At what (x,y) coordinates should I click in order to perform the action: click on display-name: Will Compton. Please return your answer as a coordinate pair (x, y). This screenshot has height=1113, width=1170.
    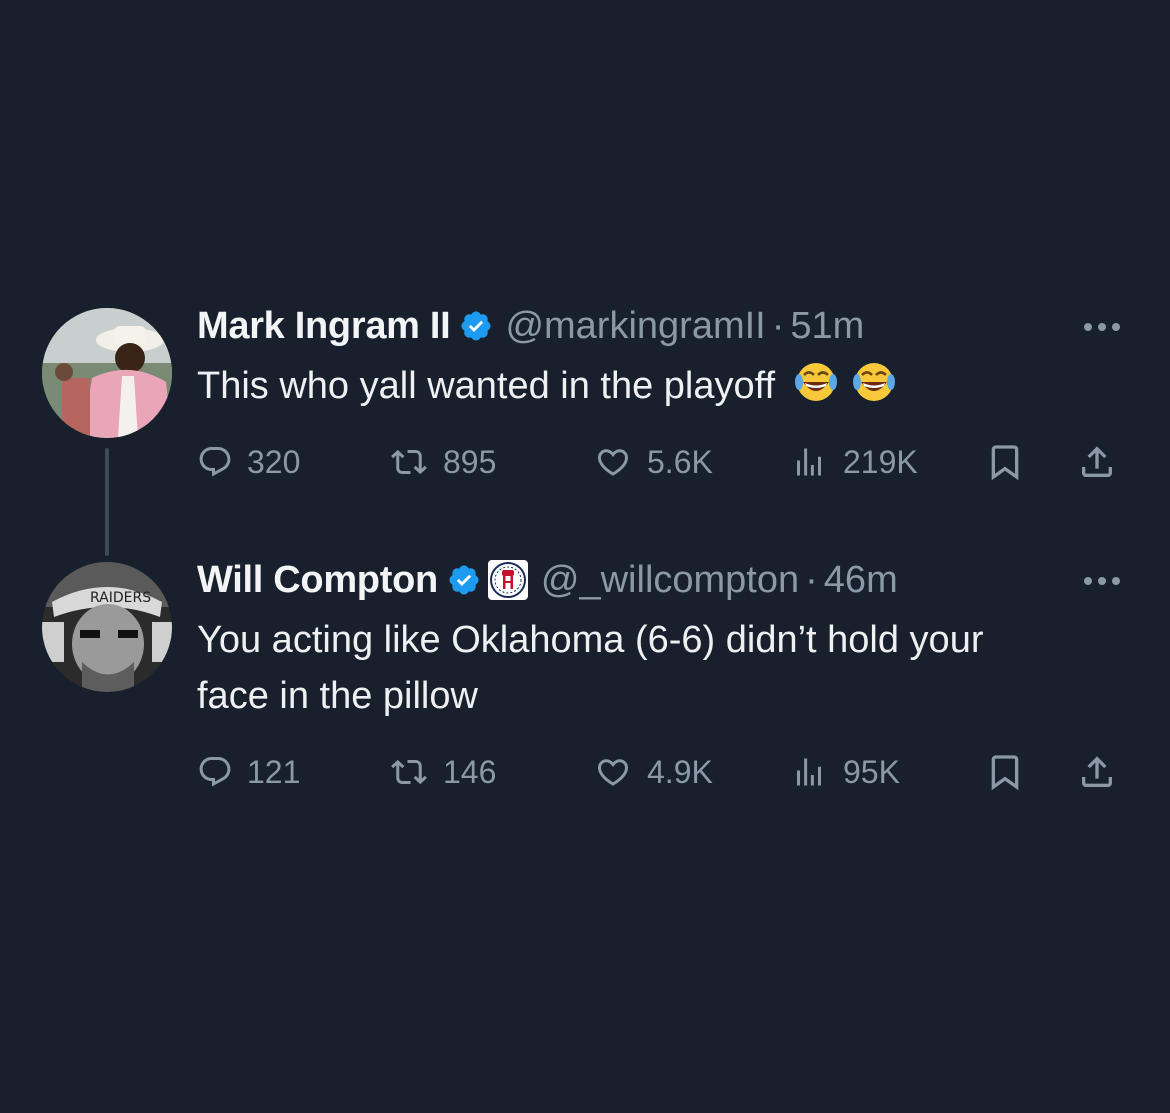
    Looking at the image, I should click on (317, 580).